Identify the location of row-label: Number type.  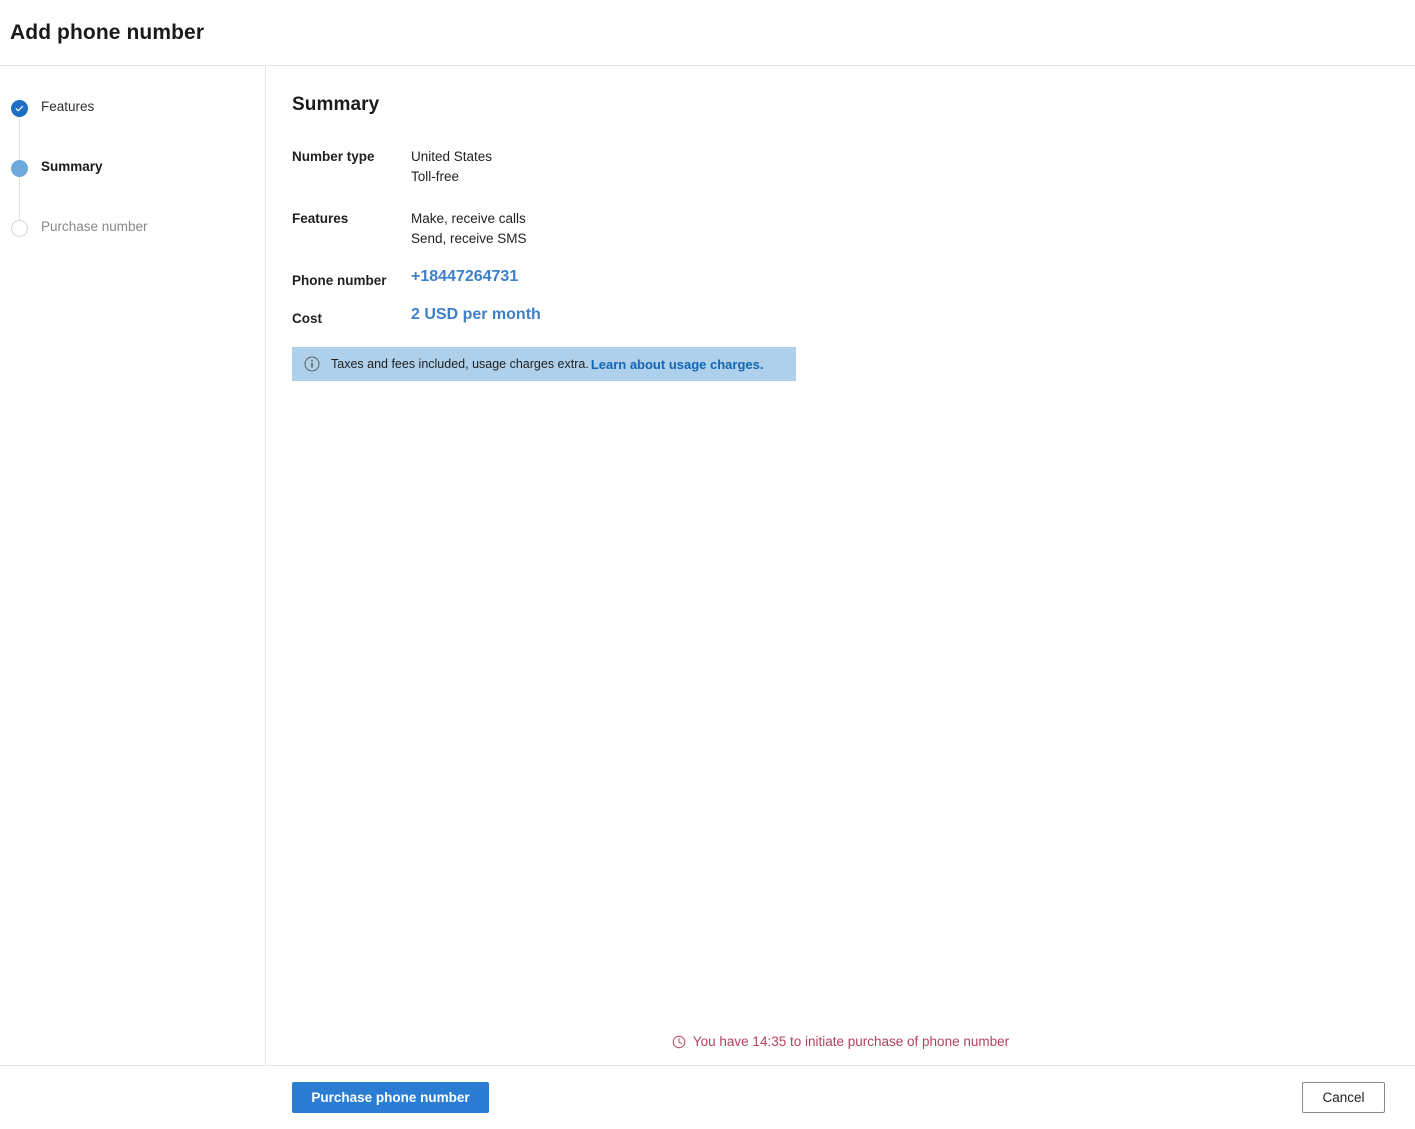
(333, 156).